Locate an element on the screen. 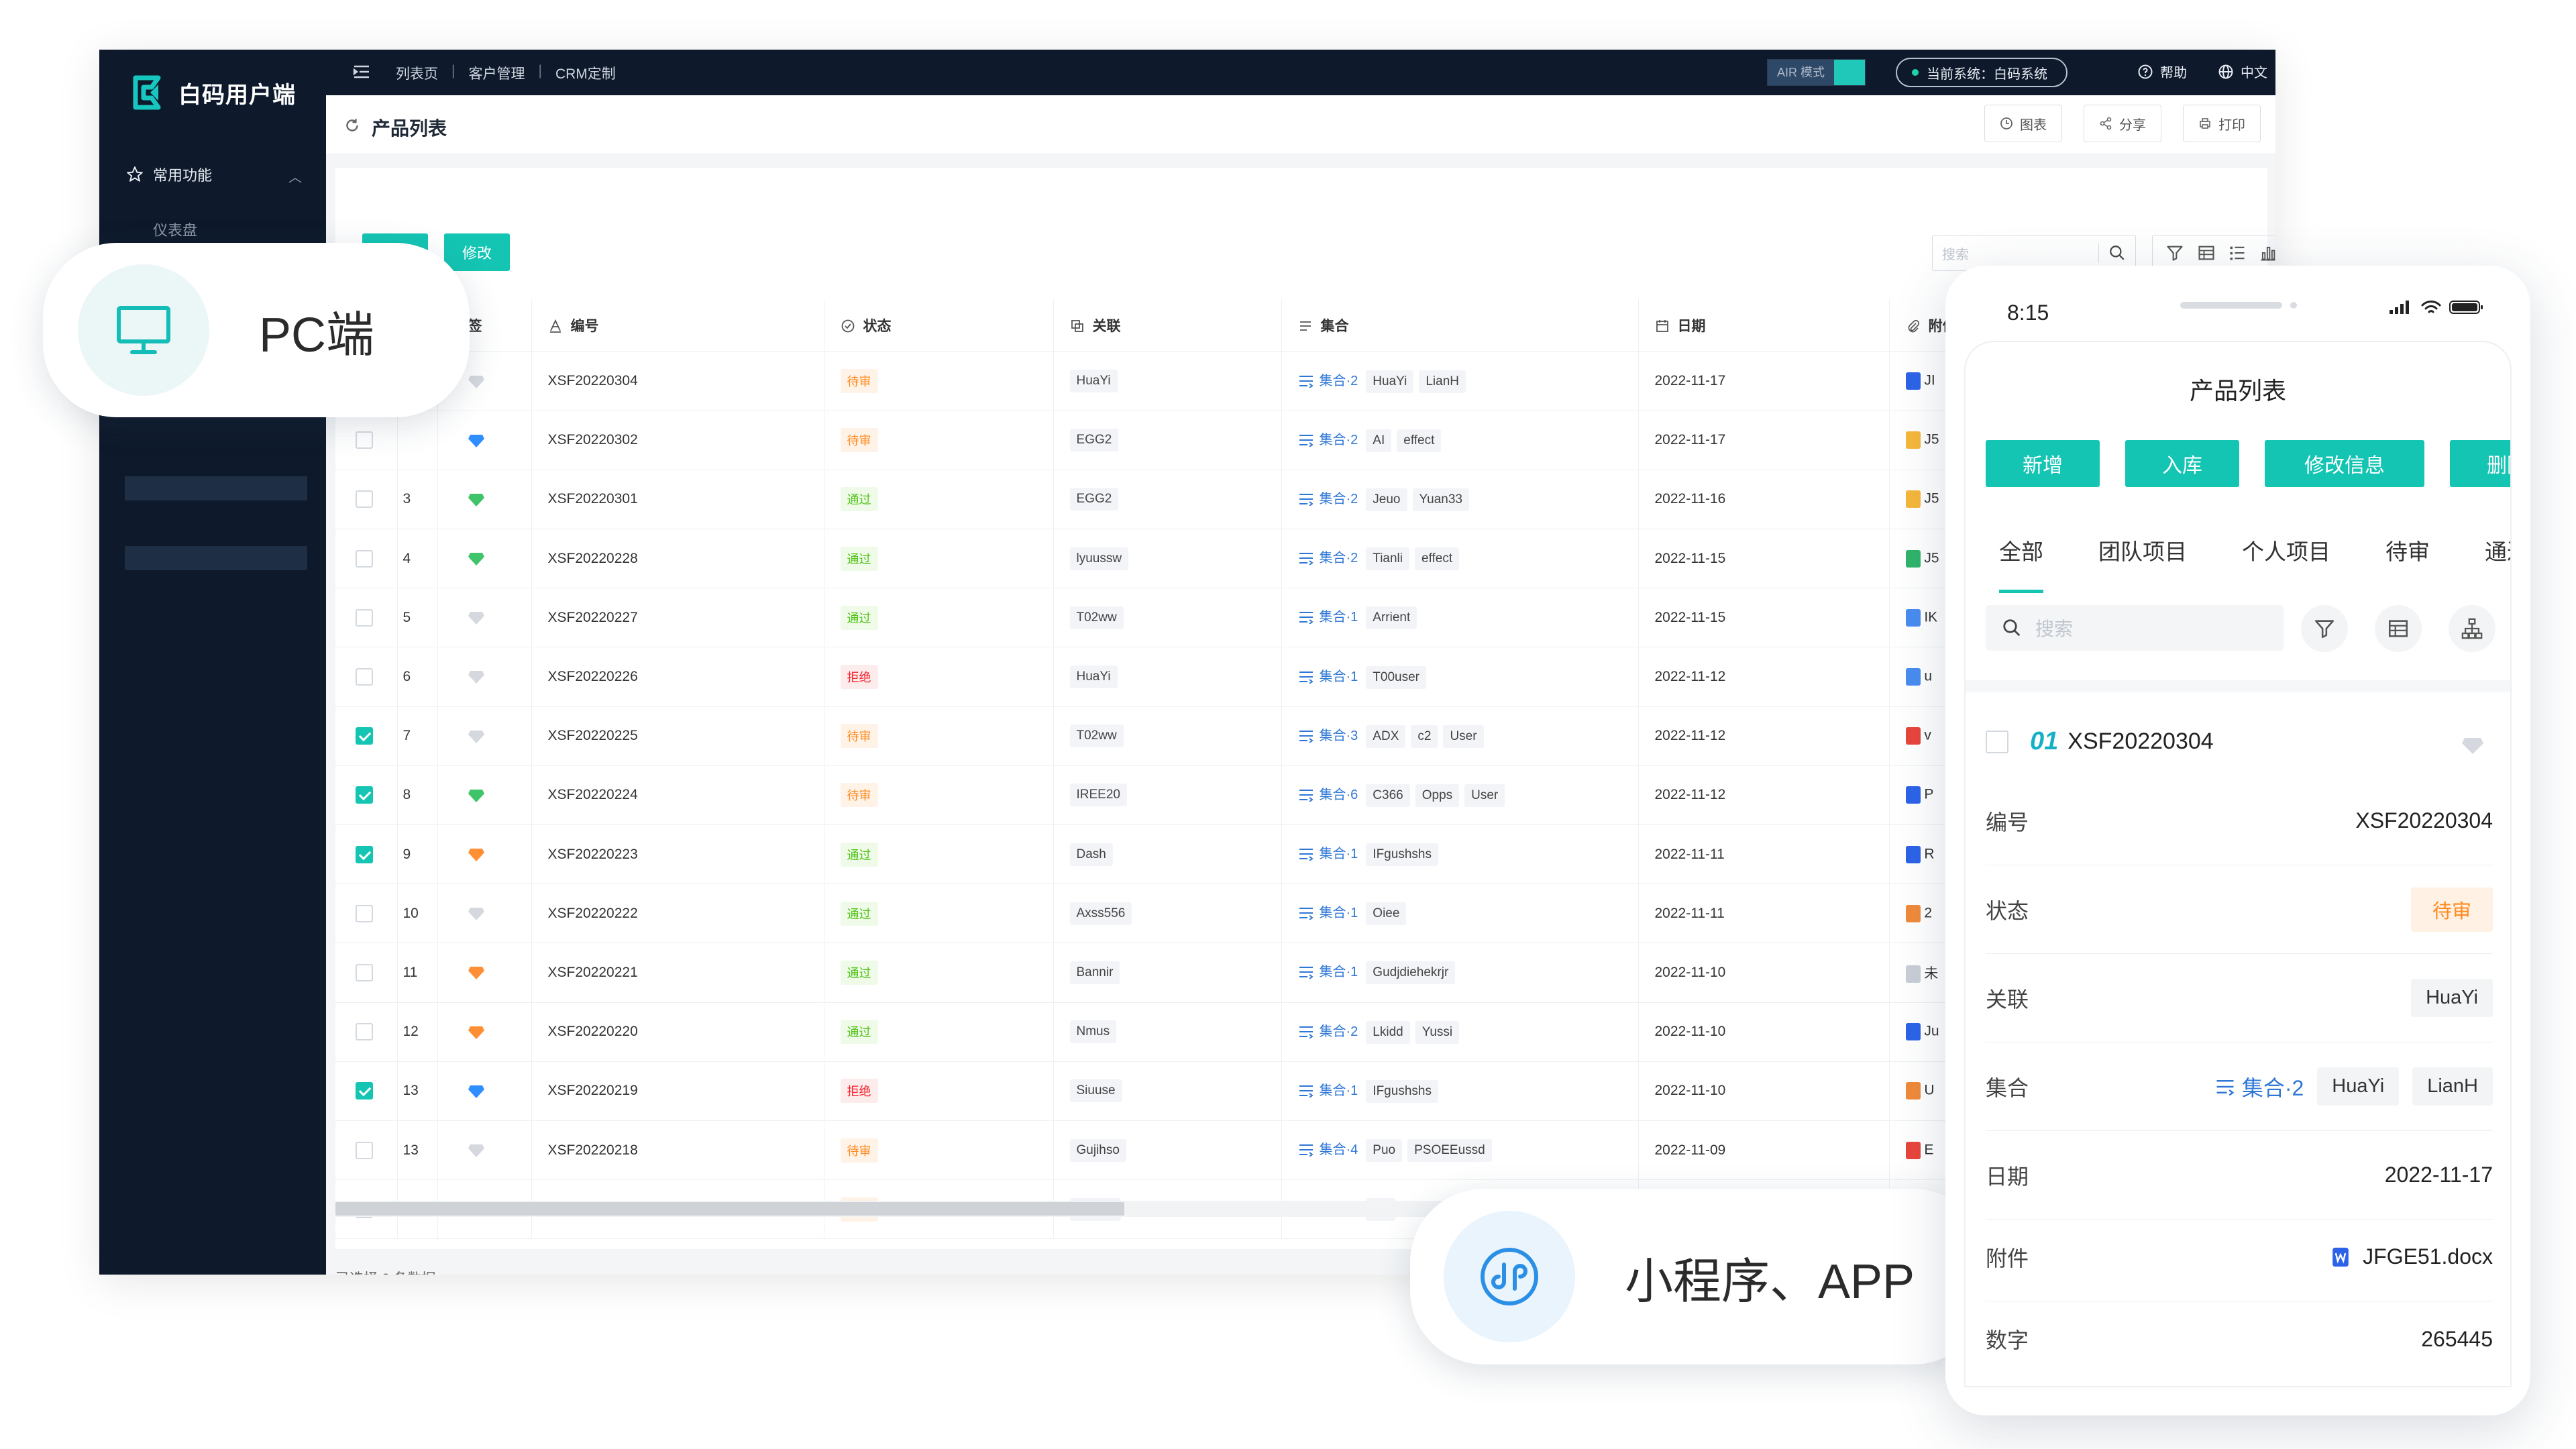 The width and height of the screenshot is (2576, 1449). column-header-status: 状态 is located at coordinates (939, 325).